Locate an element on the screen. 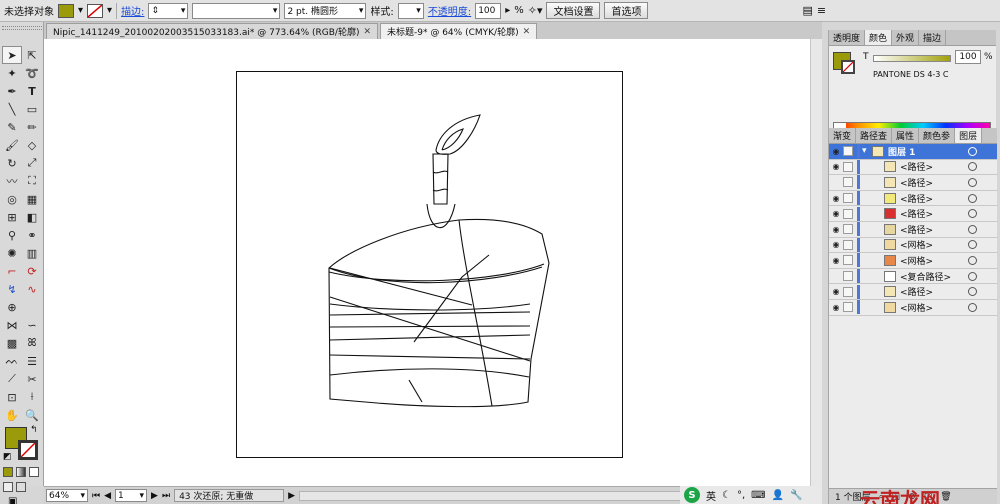  layer-item: ◉ <网格> is located at coordinates (913, 245).